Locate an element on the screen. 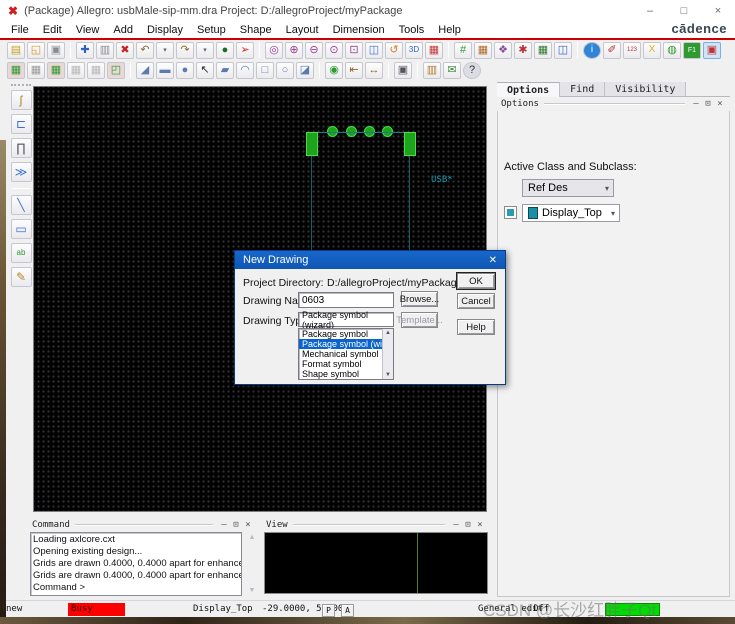 This screenshot has width=735, height=624. add-text-icon: ab is located at coordinates (21, 253).